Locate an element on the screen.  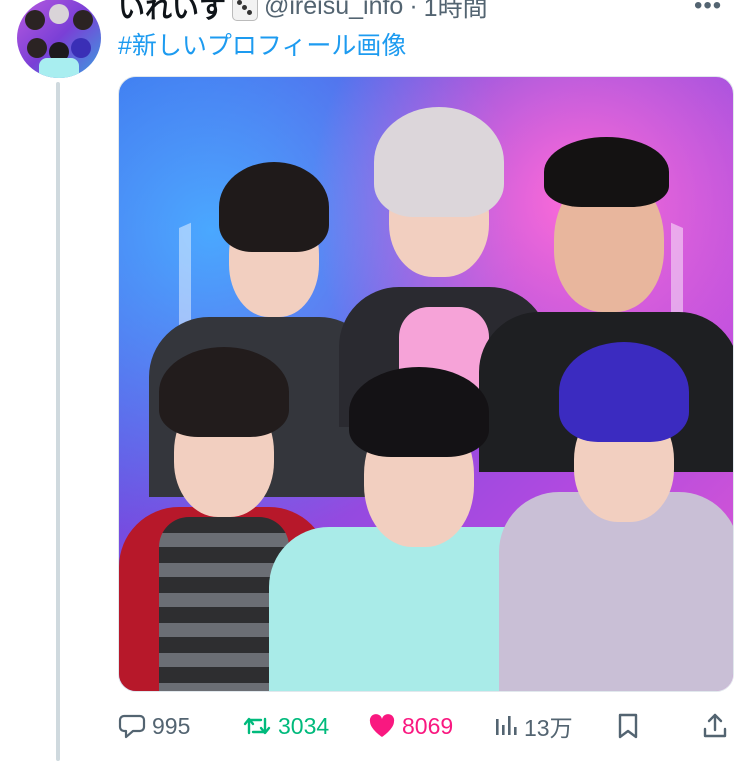
views-chart-icon is located at coordinates (506, 725).